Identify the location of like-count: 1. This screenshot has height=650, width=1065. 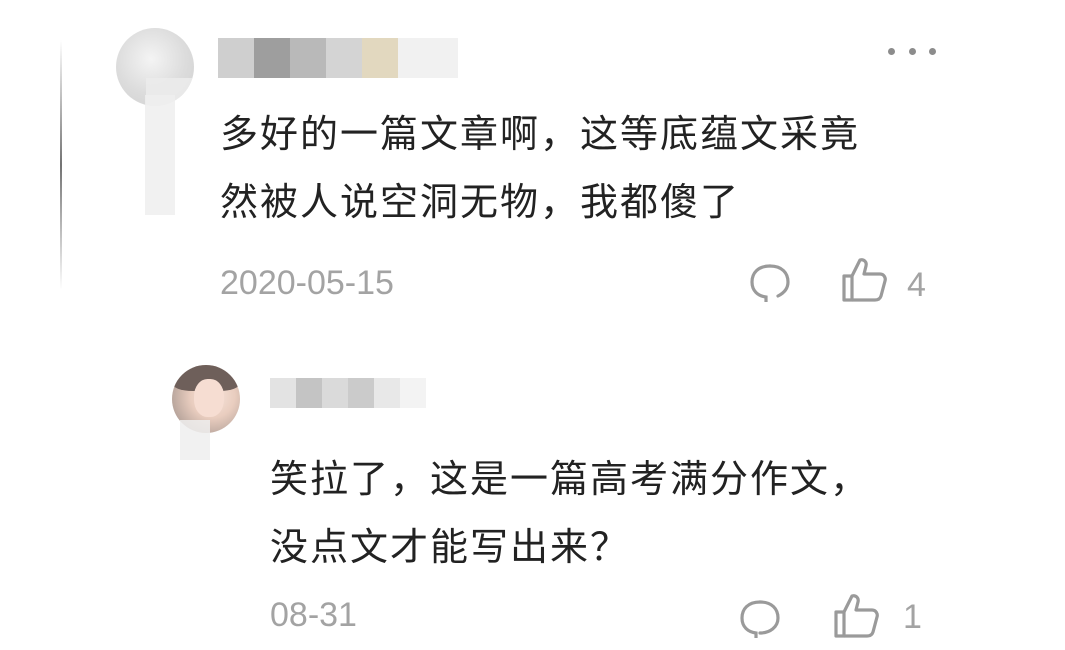
(912, 617).